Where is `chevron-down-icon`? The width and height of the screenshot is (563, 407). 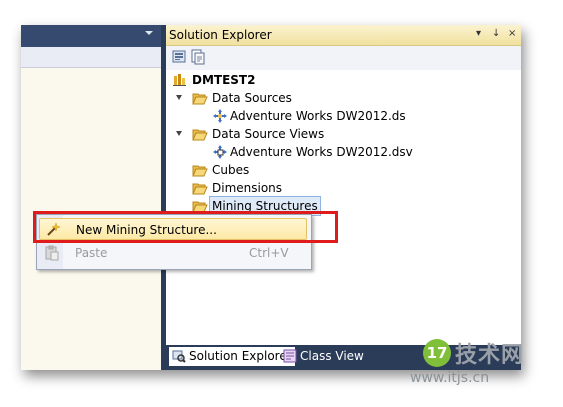 chevron-down-icon is located at coordinates (149, 33).